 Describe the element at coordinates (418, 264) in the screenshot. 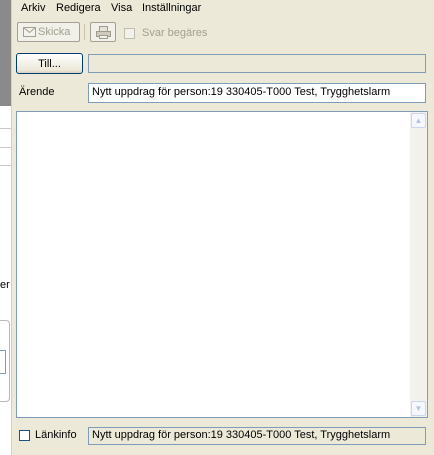

I see `message-scrollbar: ▲ ▼` at that location.